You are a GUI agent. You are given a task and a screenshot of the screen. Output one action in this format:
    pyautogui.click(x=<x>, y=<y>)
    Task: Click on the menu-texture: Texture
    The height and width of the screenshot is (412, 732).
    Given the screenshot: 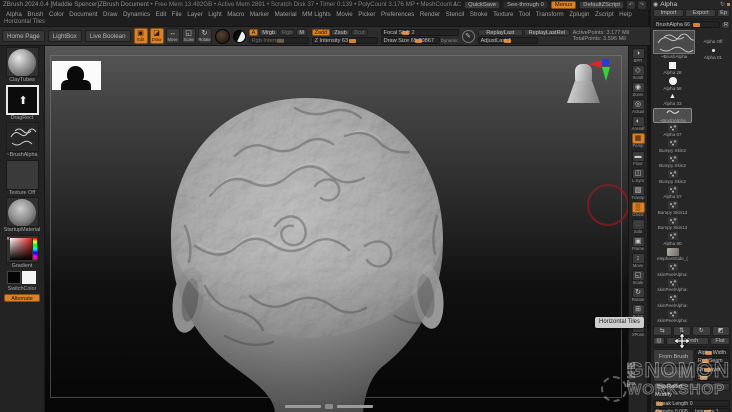 What is the action you would take?
    pyautogui.click(x=503, y=14)
    